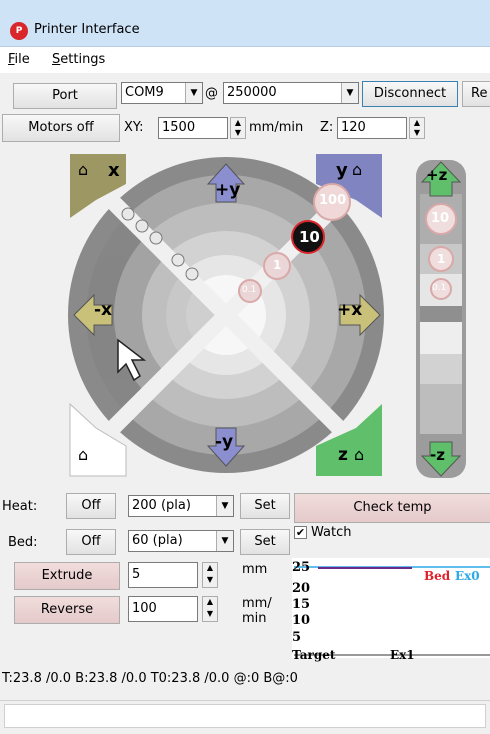 This screenshot has width=490, height=734. Describe the element at coordinates (23, 542) in the screenshot. I see `bed-label: Bed:` at that location.